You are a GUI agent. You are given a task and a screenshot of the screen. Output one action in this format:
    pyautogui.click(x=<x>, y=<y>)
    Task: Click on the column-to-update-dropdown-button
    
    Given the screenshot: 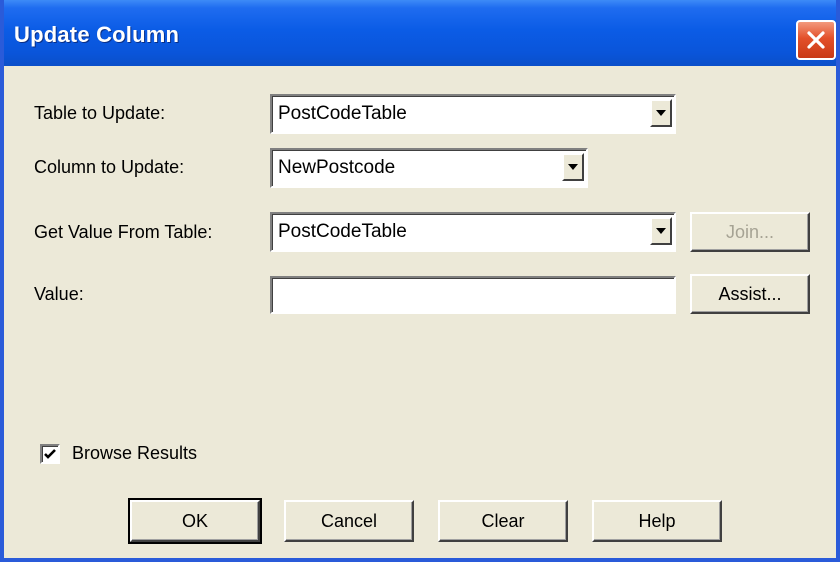 What is the action you would take?
    pyautogui.click(x=573, y=167)
    